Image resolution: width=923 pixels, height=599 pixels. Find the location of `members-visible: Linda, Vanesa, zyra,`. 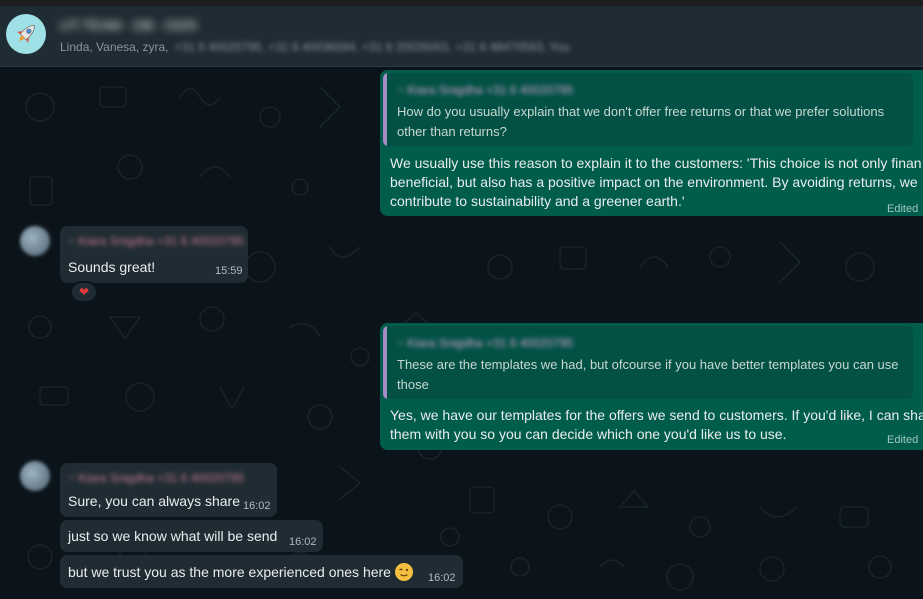

members-visible: Linda, Vanesa, zyra, is located at coordinates (114, 47).